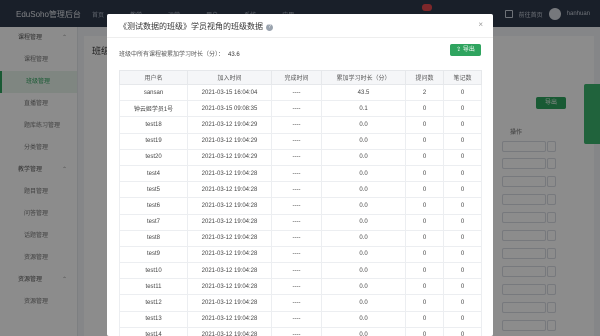 Image resolution: width=600 pixels, height=336 pixels. Describe the element at coordinates (191, 26) in the screenshot. I see `modal-title-text: 《测试数据的班级》学员视角的班级数据` at that location.